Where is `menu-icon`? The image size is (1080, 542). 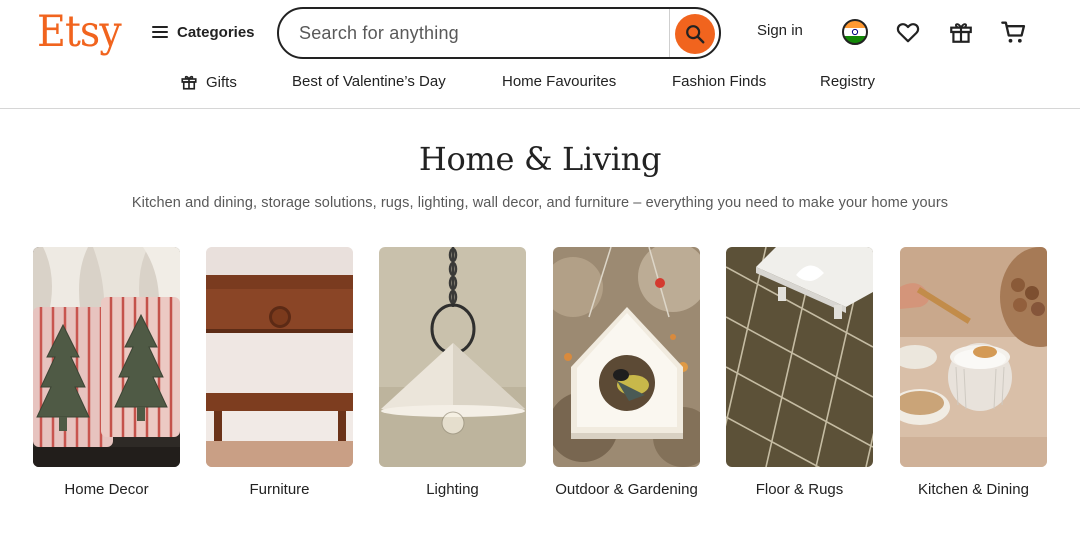 menu-icon is located at coordinates (160, 32).